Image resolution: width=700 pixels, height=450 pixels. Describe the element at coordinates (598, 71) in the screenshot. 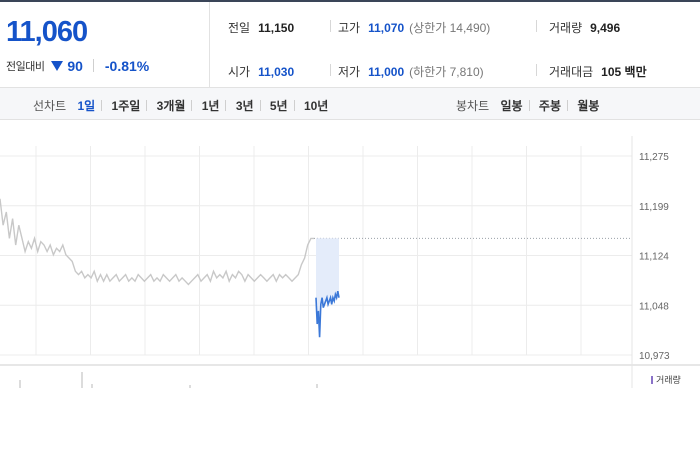

I see `stat-trade-value: 거래대금 105 백만` at that location.